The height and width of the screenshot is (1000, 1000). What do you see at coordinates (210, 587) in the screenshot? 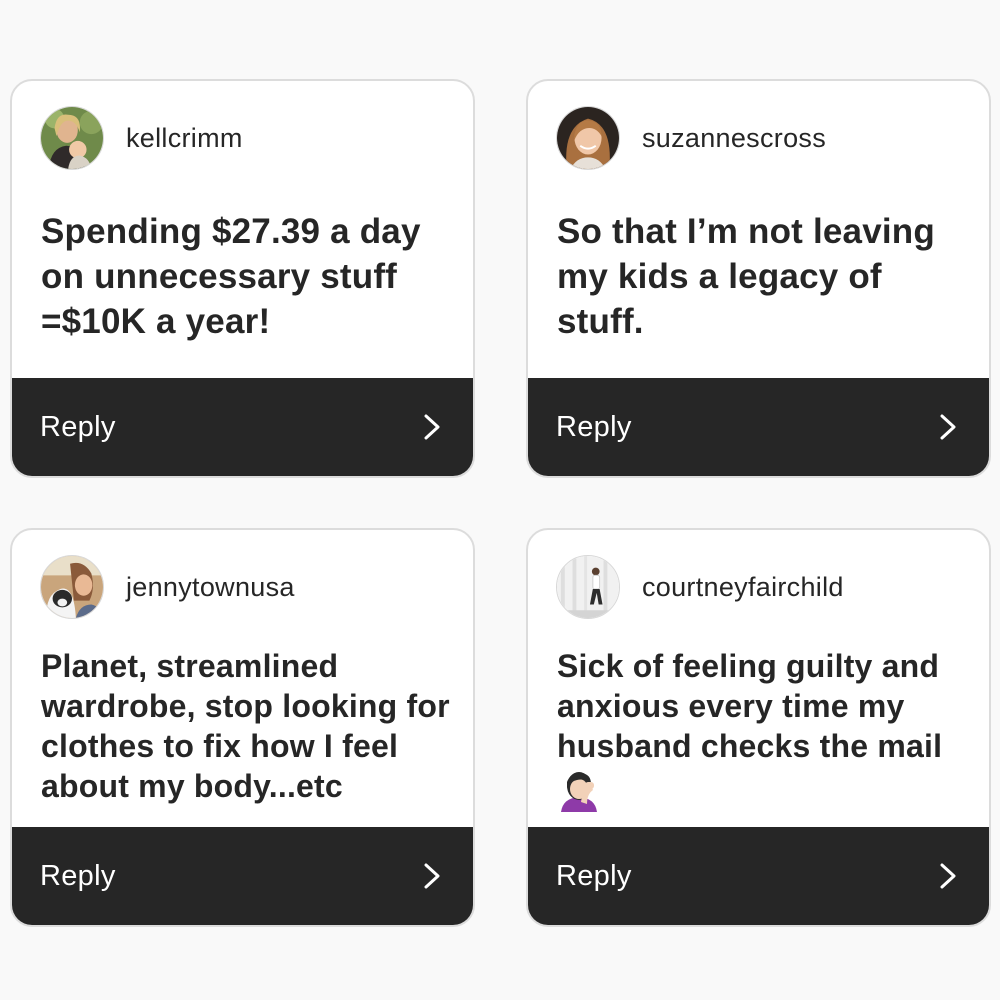
I see `username: jennytownusa` at bounding box center [210, 587].